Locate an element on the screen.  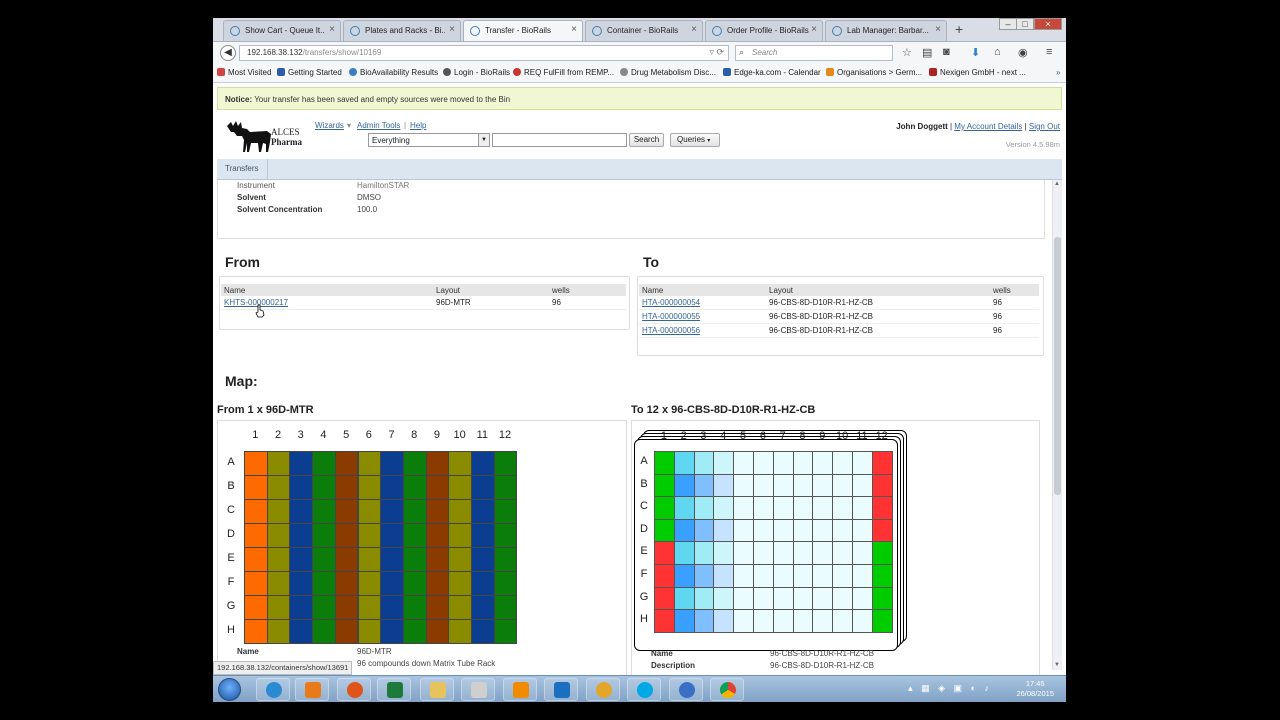
bookmark-most-visited: Most Visited is located at coordinates (244, 72).